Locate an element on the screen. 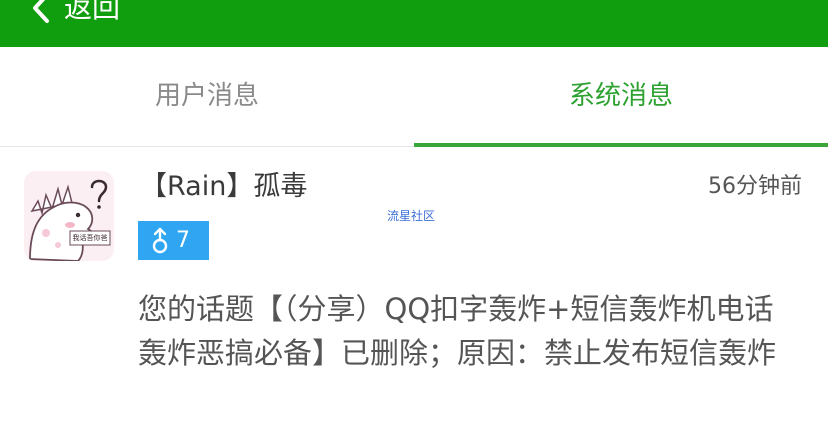  back-button: 返回 is located at coordinates (75, 14).